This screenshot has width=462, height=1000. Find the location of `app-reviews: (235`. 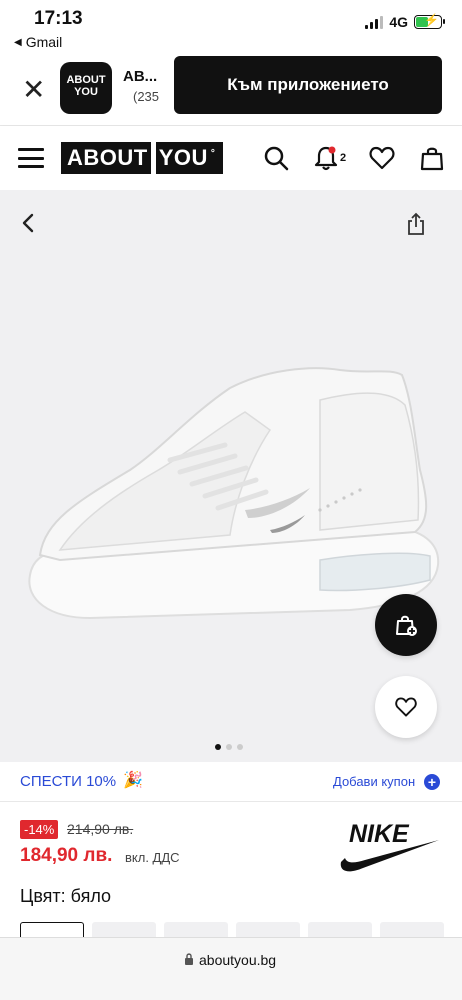

app-reviews: (235 is located at coordinates (146, 96).